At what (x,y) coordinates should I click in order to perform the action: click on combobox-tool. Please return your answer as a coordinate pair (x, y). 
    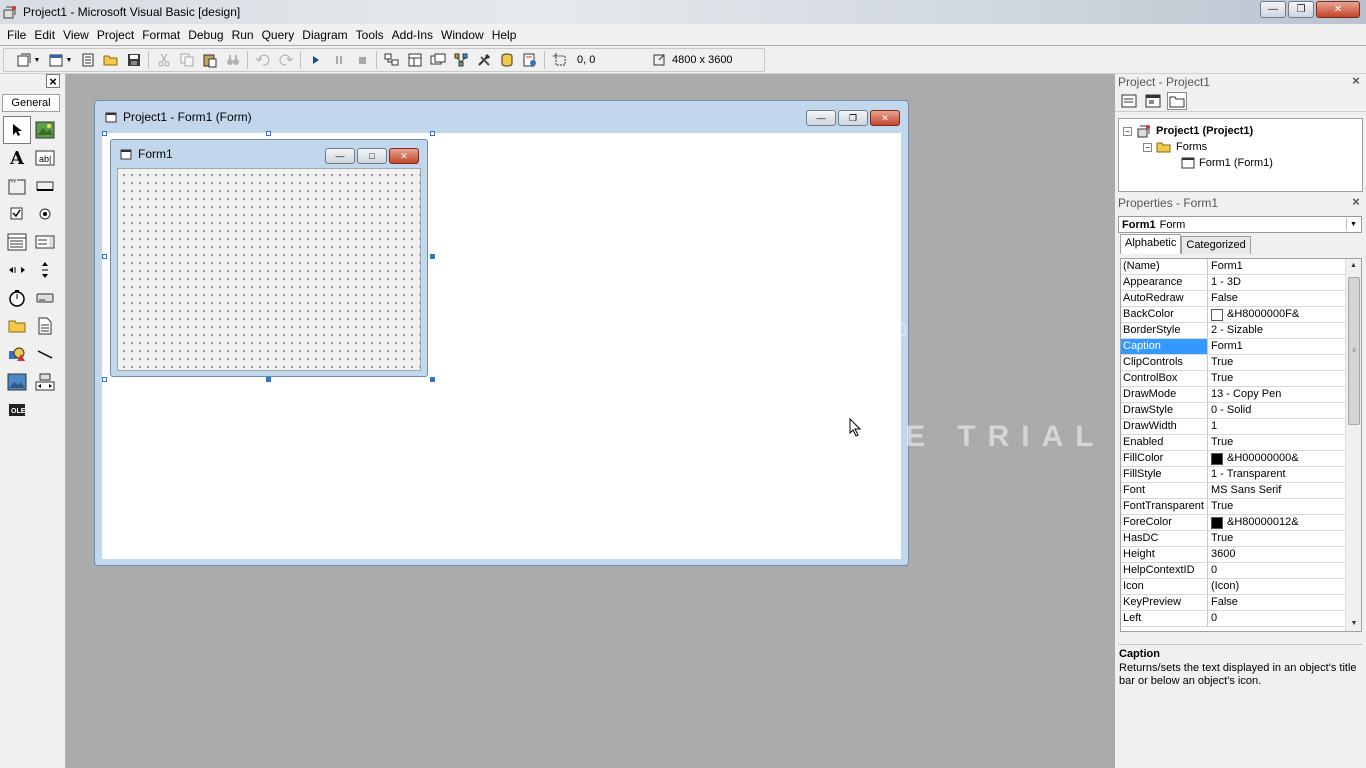
    Looking at the image, I should click on (17, 242).